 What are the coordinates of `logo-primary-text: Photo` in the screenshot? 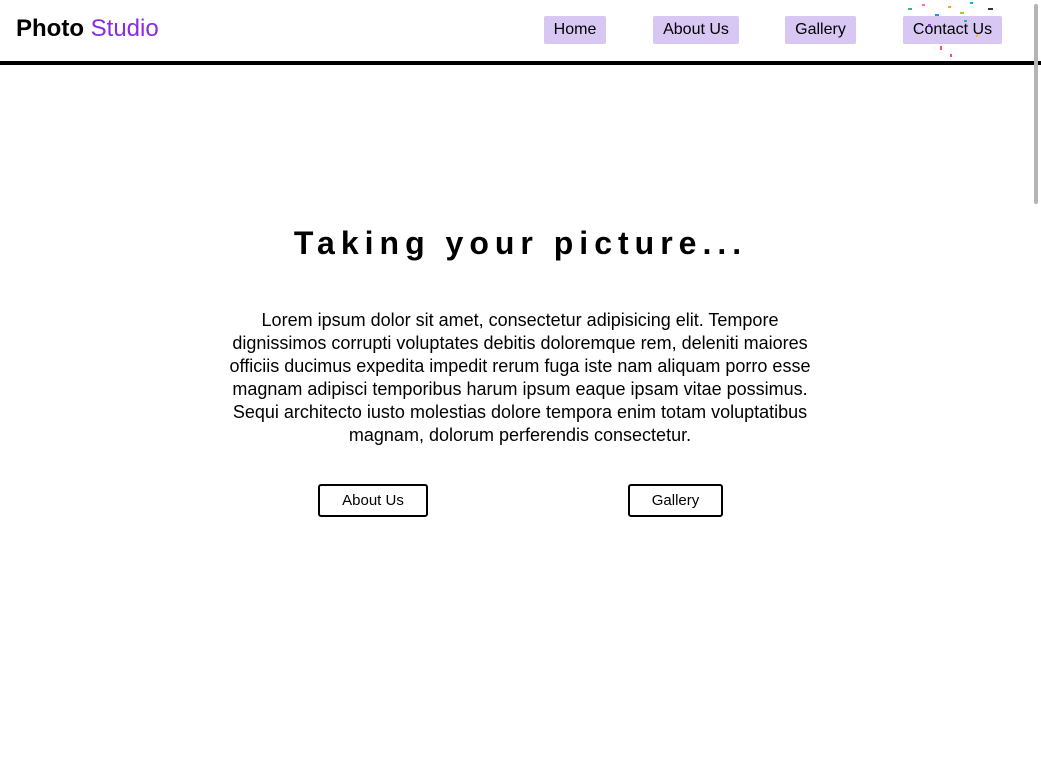 It's located at (50, 28).